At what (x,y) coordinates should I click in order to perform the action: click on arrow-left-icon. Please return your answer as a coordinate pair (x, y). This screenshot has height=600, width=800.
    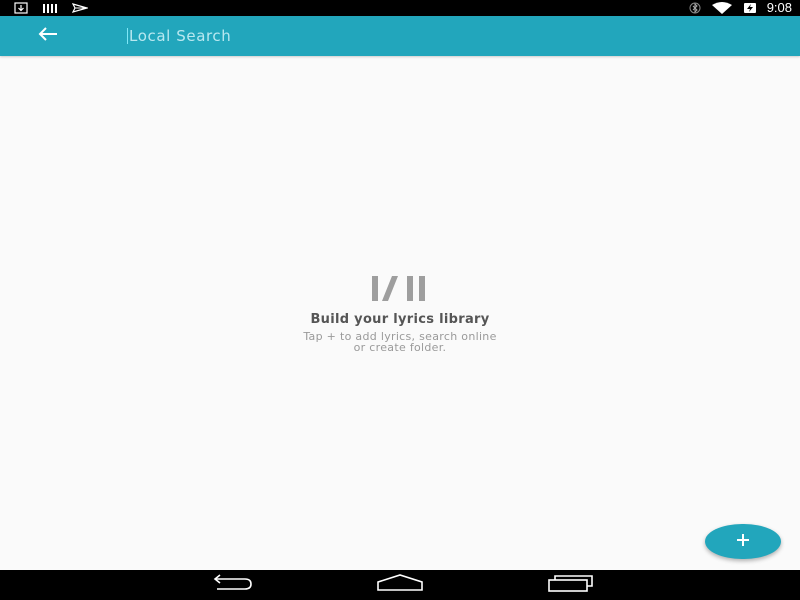
    Looking at the image, I should click on (48, 36).